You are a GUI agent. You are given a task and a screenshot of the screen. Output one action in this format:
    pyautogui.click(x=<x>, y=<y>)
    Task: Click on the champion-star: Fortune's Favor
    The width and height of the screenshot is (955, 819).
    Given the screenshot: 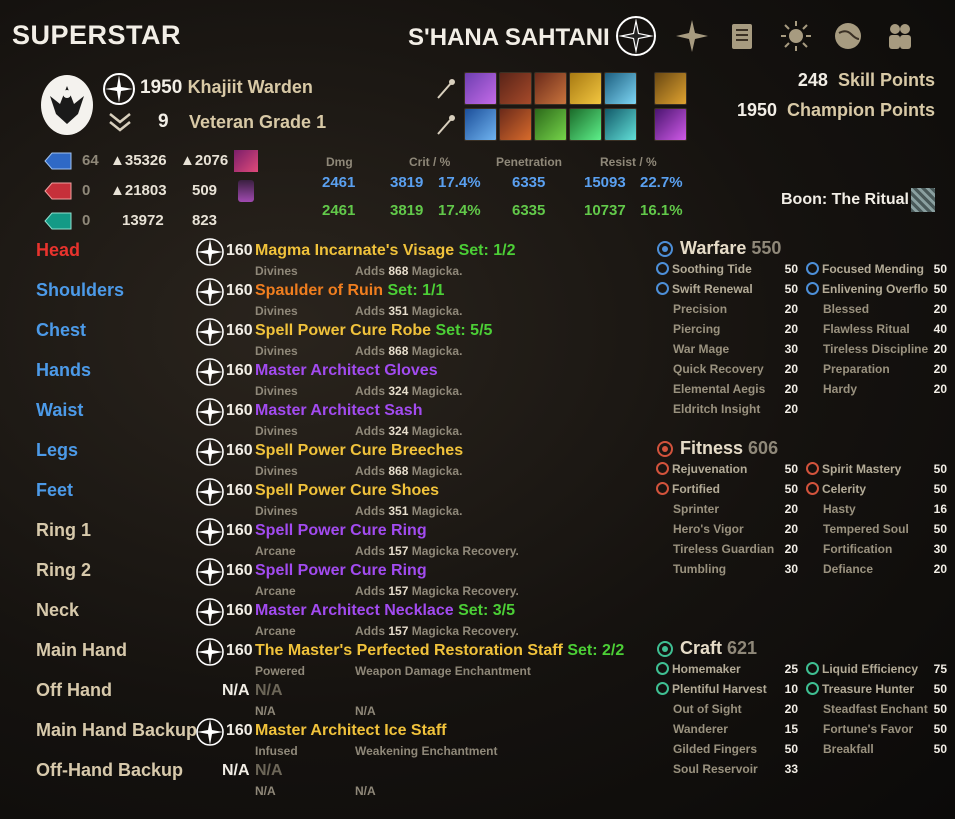 What is the action you would take?
    pyautogui.click(x=868, y=729)
    